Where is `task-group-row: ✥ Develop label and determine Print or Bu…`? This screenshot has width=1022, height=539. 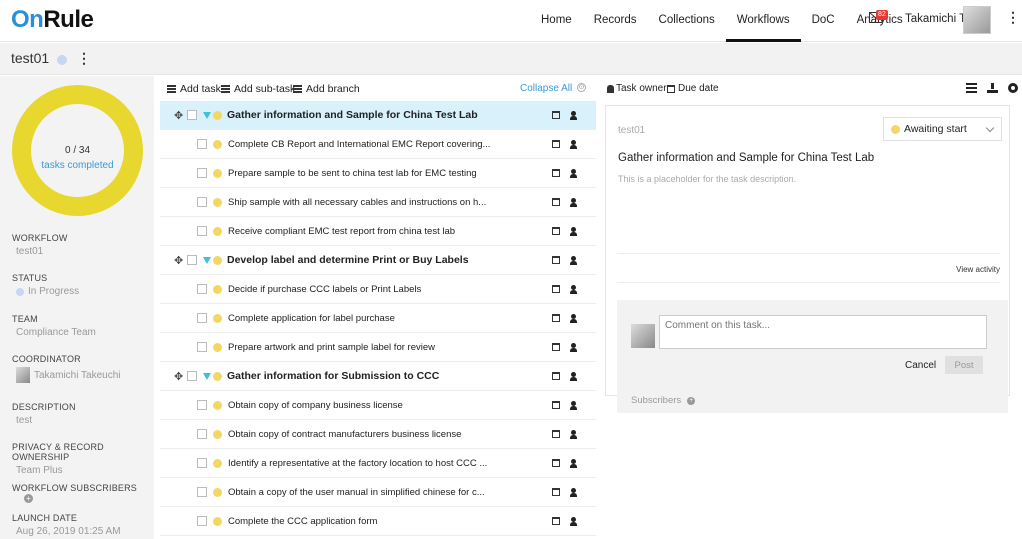 task-group-row: ✥ Develop label and determine Print or Bu… is located at coordinates (378, 260).